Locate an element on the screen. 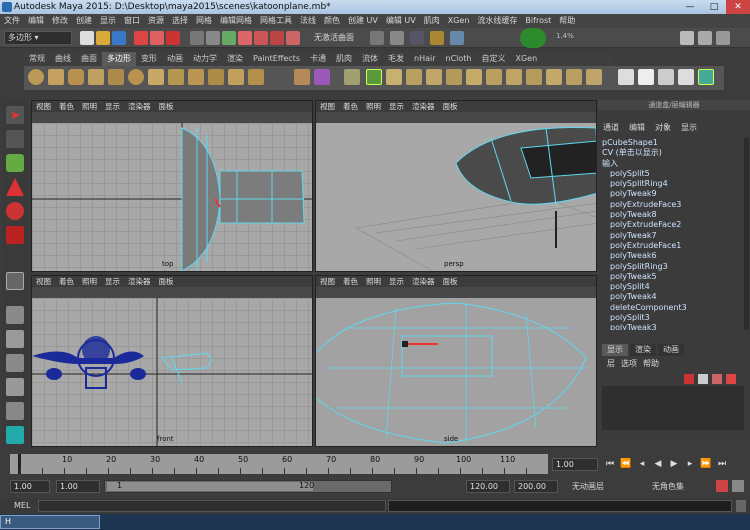 This screenshot has height=530, width=750. single-perspective-layout-icon is located at coordinates (15, 315).